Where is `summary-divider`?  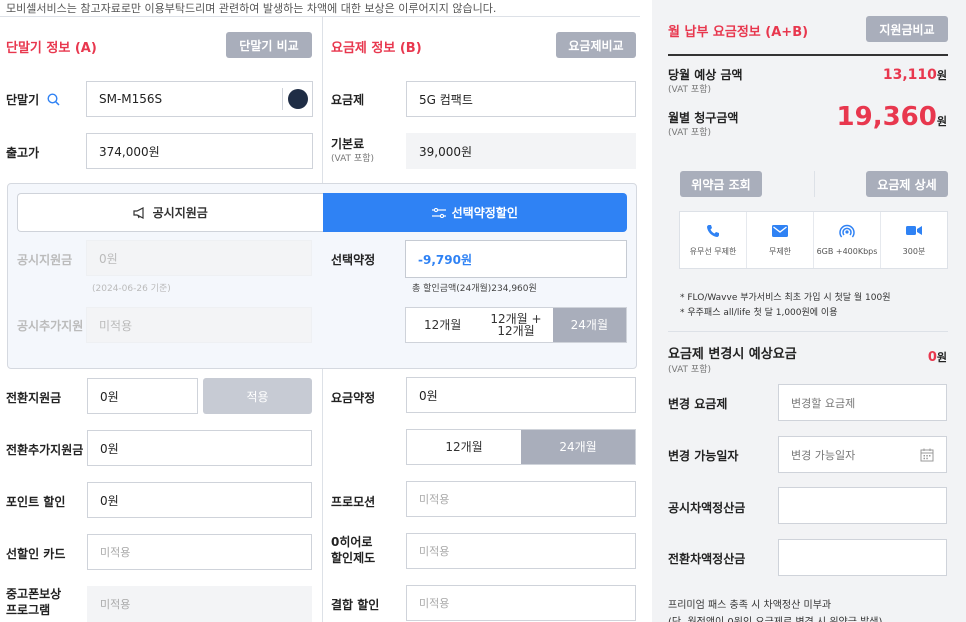
summary-divider is located at coordinates (808, 331).